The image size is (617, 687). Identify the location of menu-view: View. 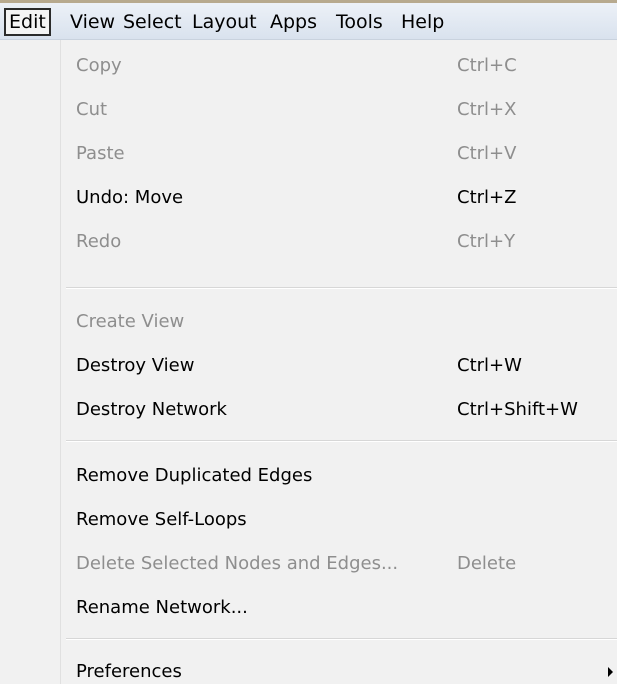
(92, 22).